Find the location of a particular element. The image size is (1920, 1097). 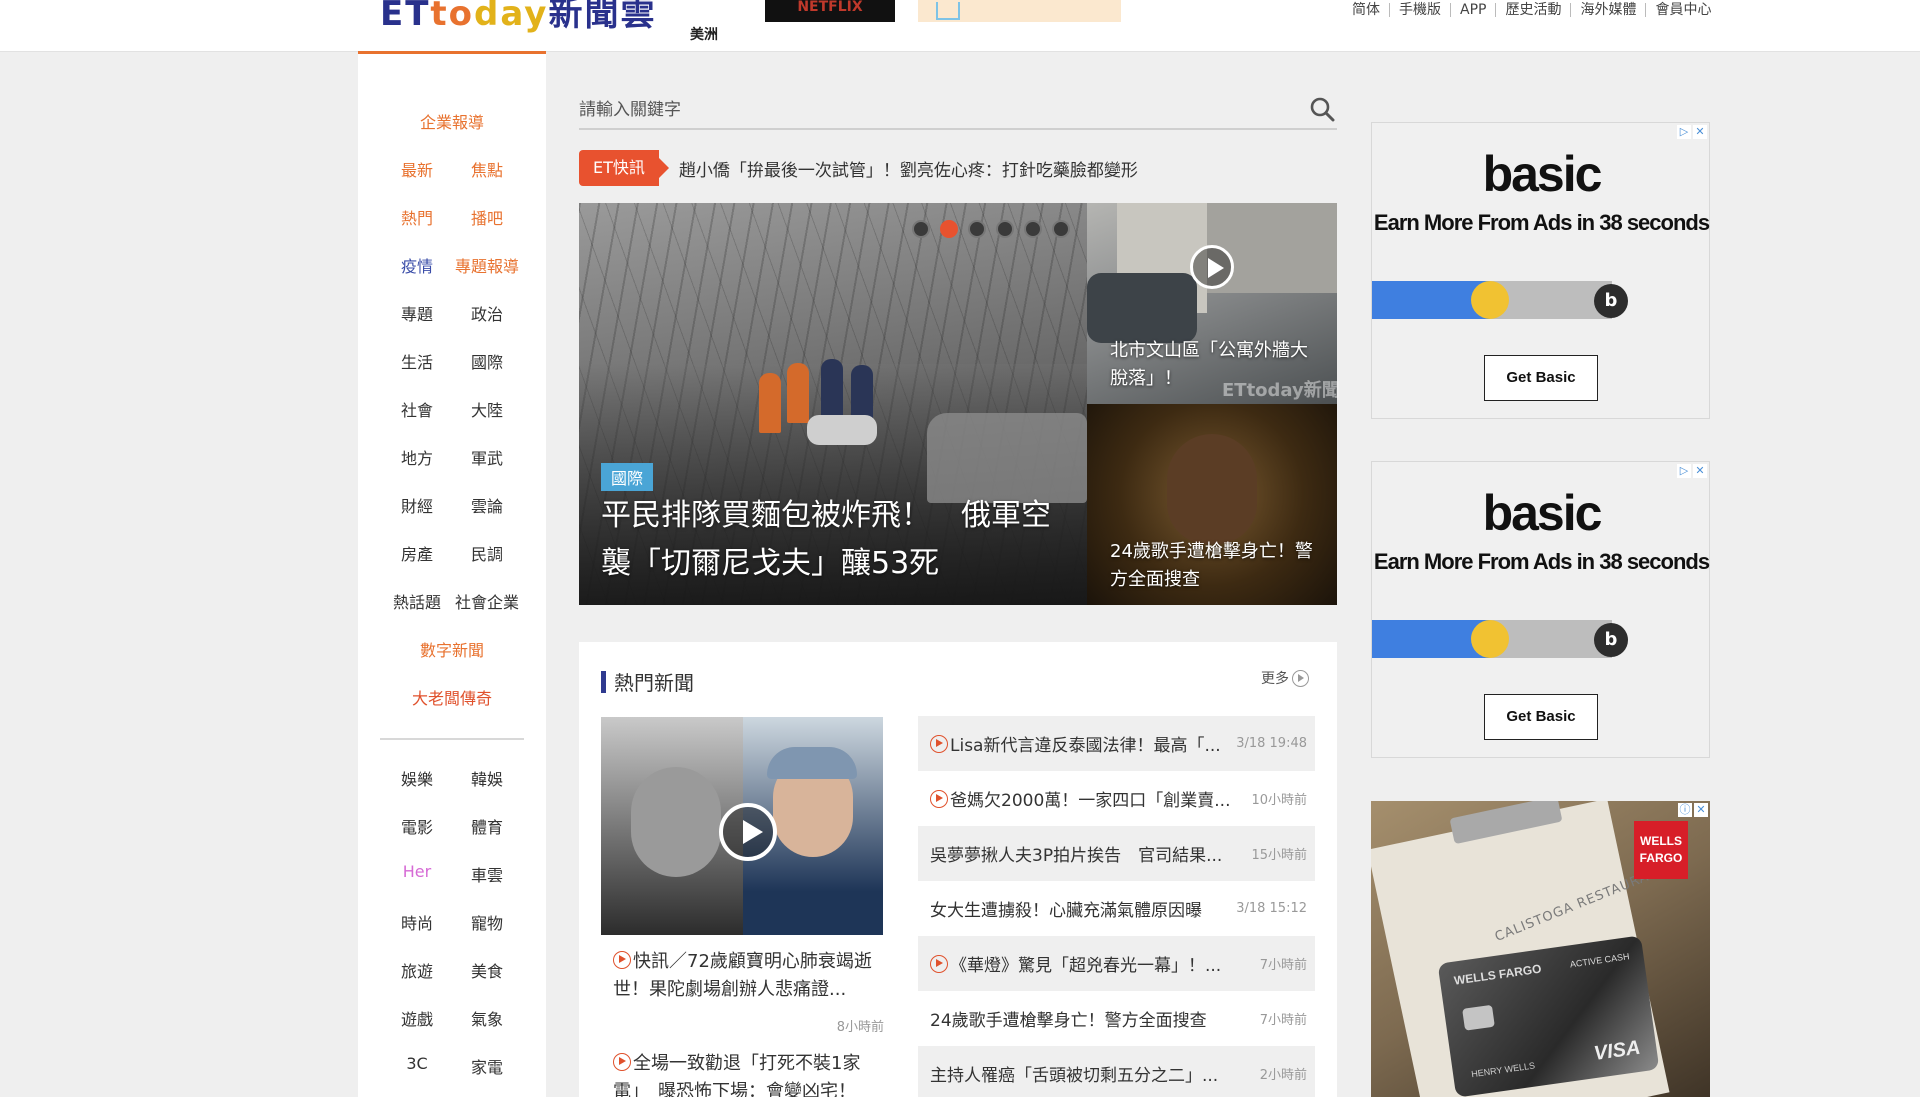

nav-row: 房產 民調 is located at coordinates (452, 553).